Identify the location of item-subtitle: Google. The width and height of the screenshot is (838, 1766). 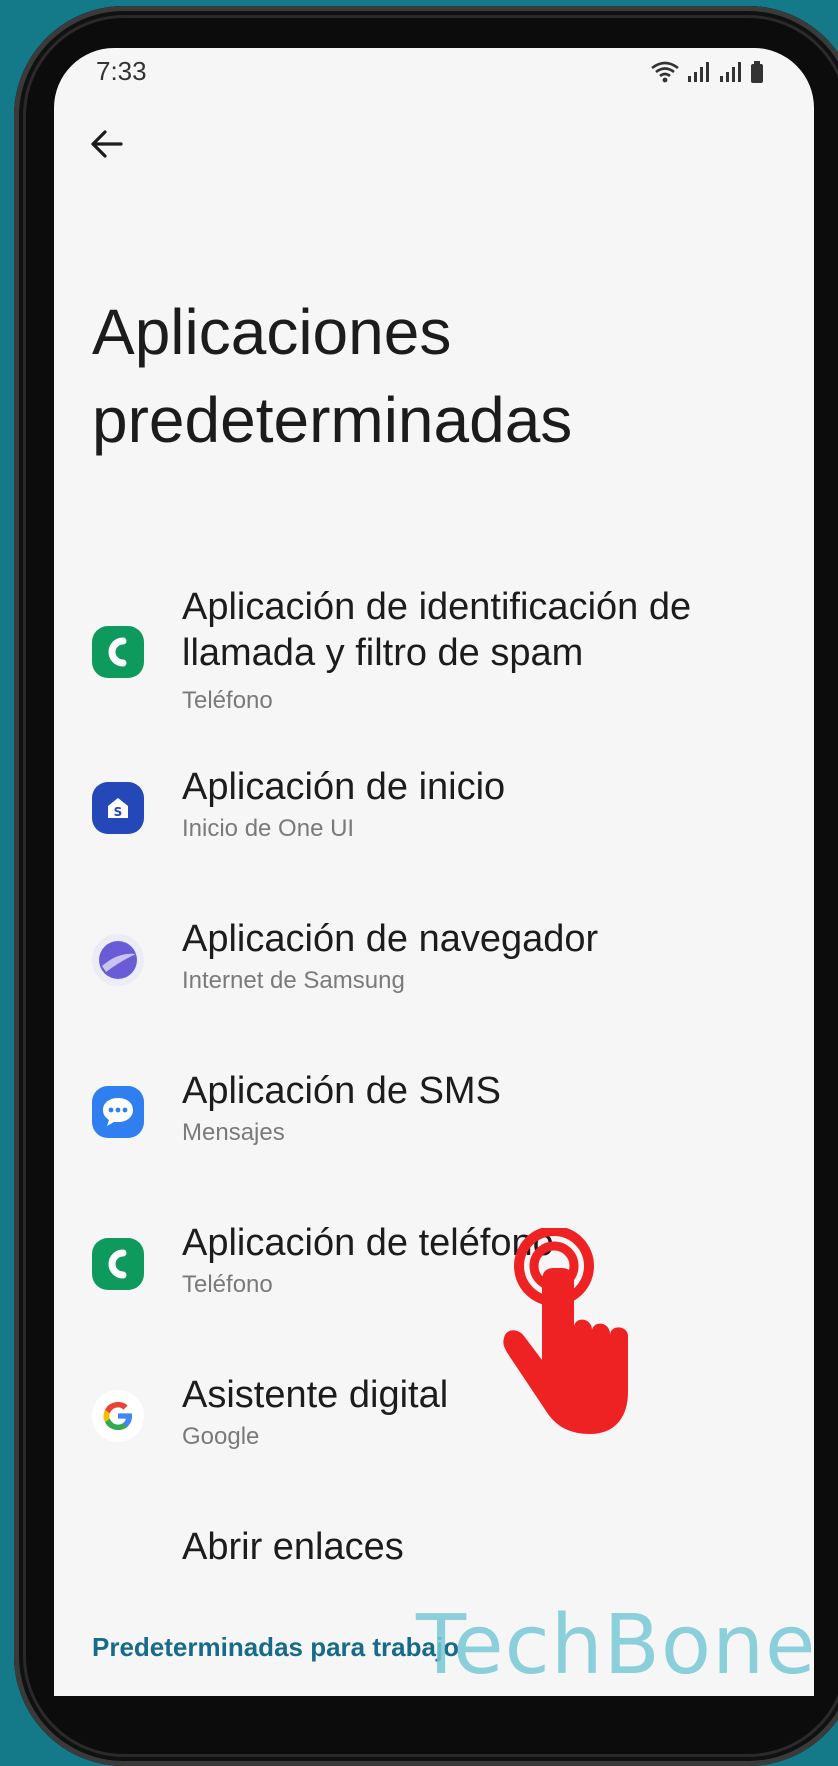
(221, 1436).